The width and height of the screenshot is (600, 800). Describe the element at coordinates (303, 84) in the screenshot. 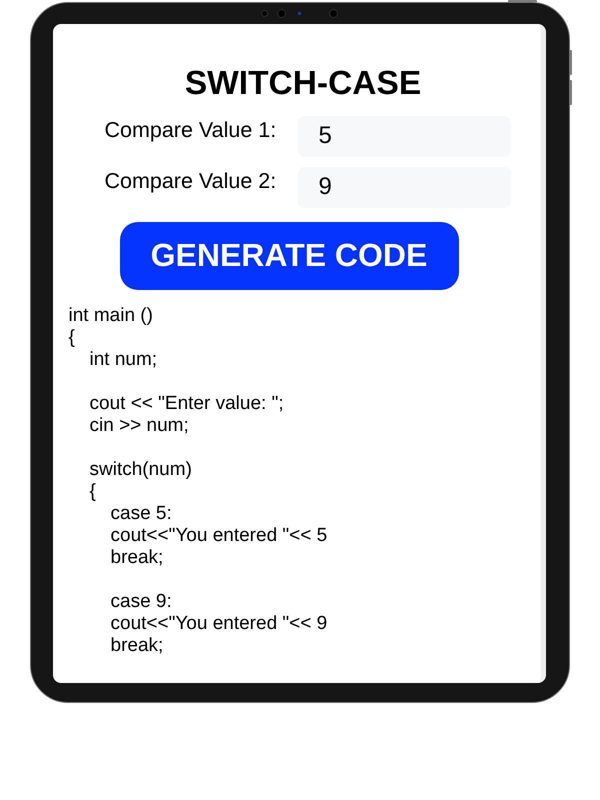

I see `page-title: SWITCH-CASE` at that location.